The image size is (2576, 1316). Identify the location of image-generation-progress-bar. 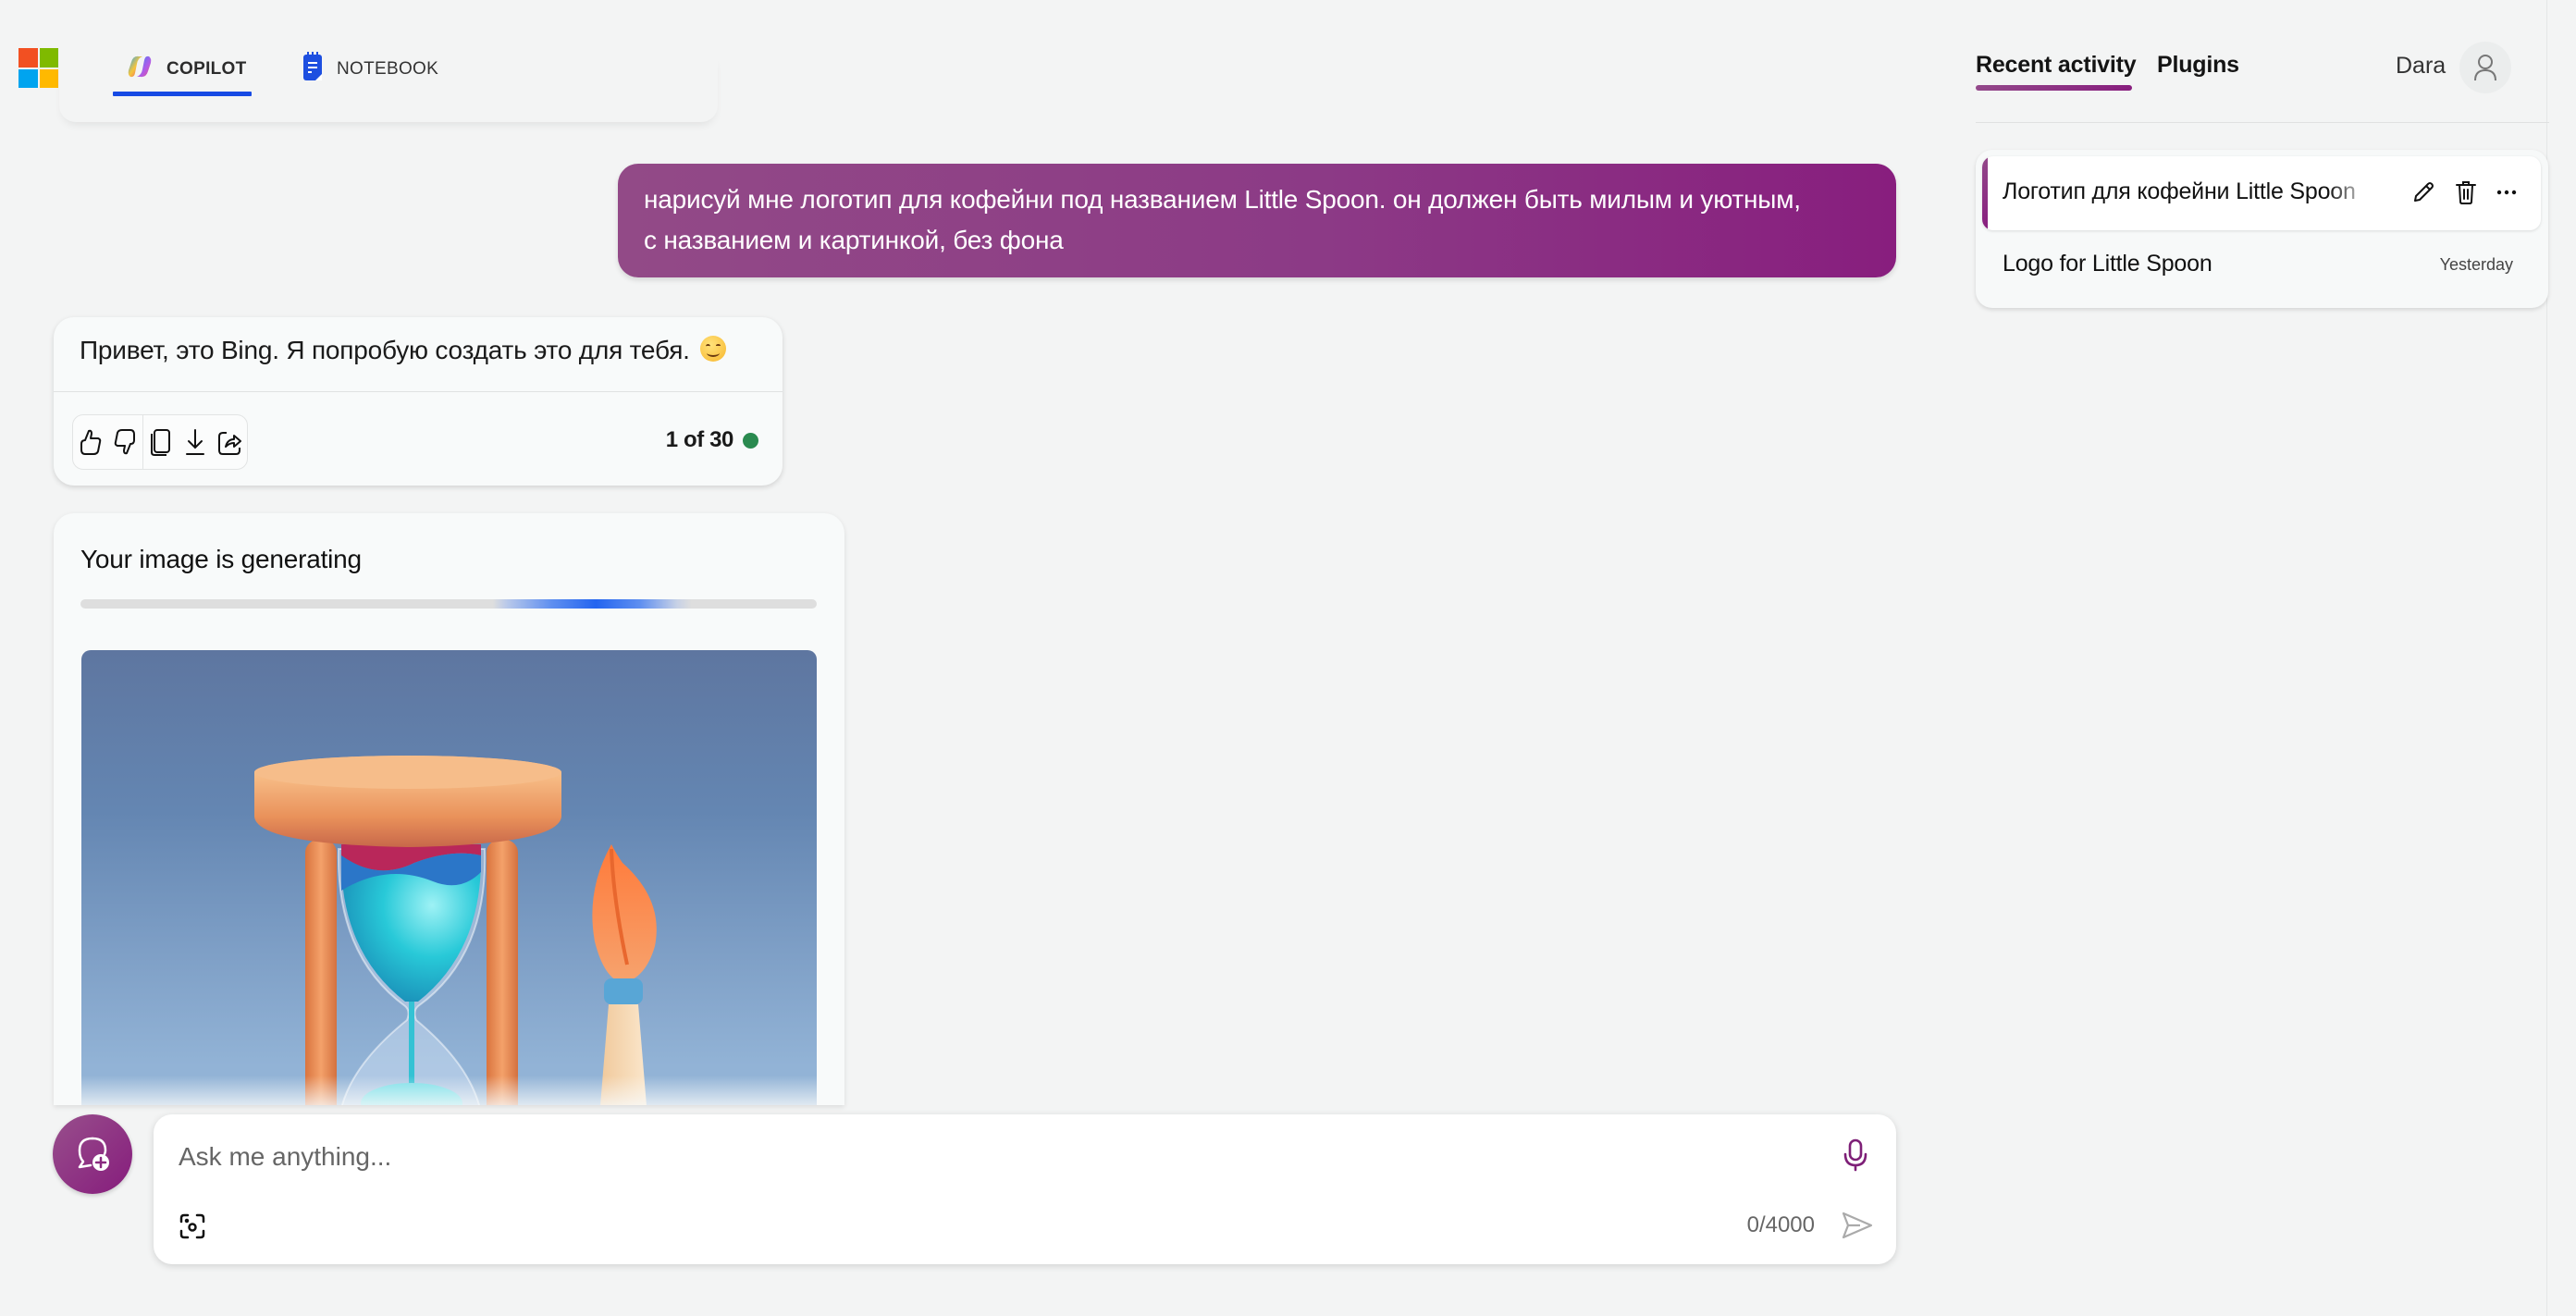
(448, 604).